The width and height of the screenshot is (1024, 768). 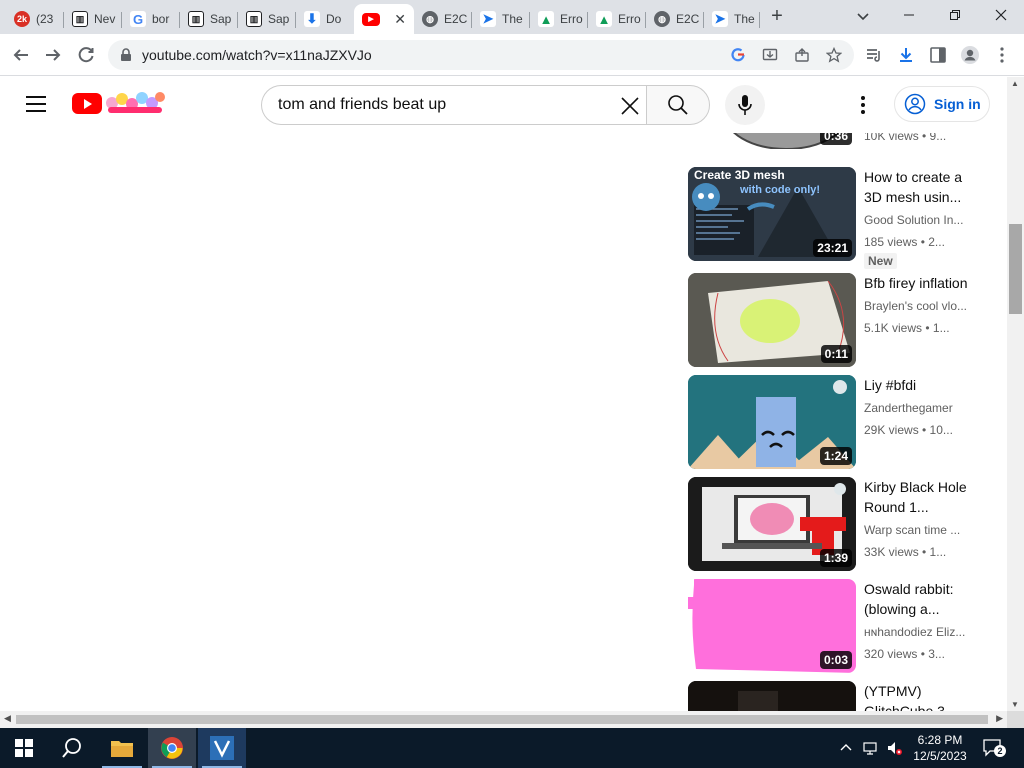 What do you see at coordinates (1015, 394) in the screenshot?
I see `vertical-scrollbar: ▲ ▼` at bounding box center [1015, 394].